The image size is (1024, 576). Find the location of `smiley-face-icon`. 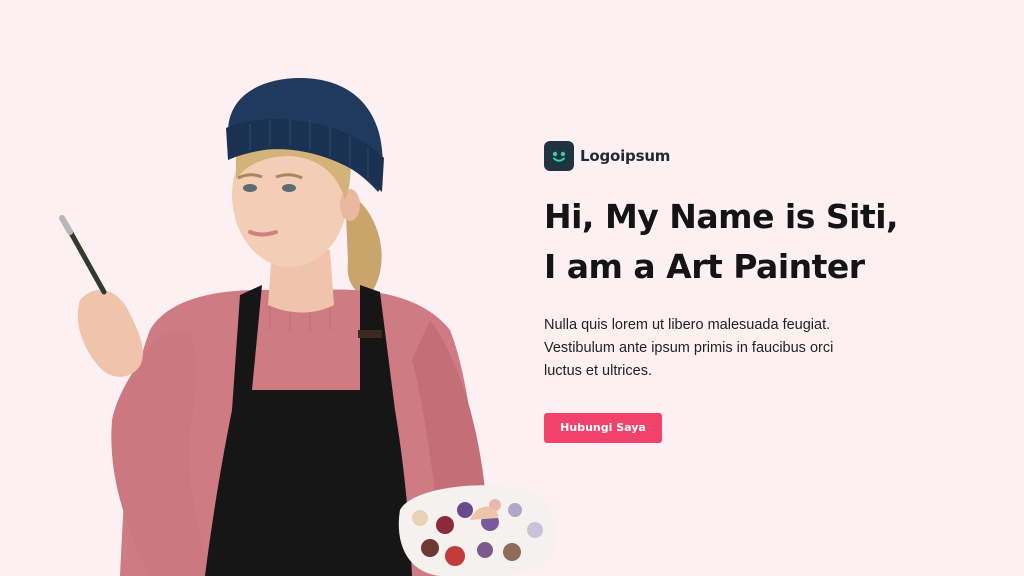

smiley-face-icon is located at coordinates (559, 156).